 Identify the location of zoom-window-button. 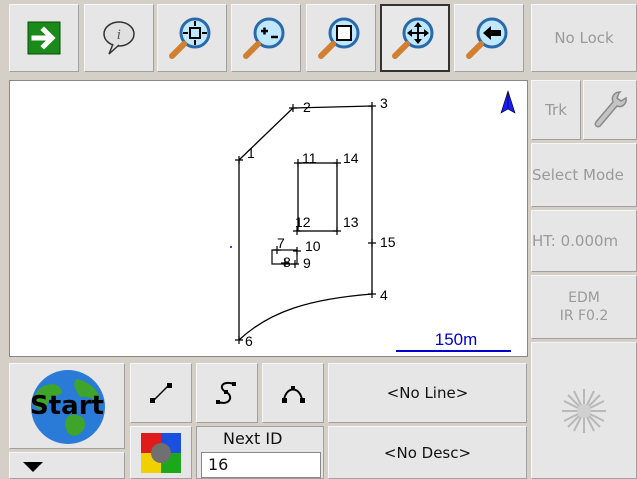
(341, 38).